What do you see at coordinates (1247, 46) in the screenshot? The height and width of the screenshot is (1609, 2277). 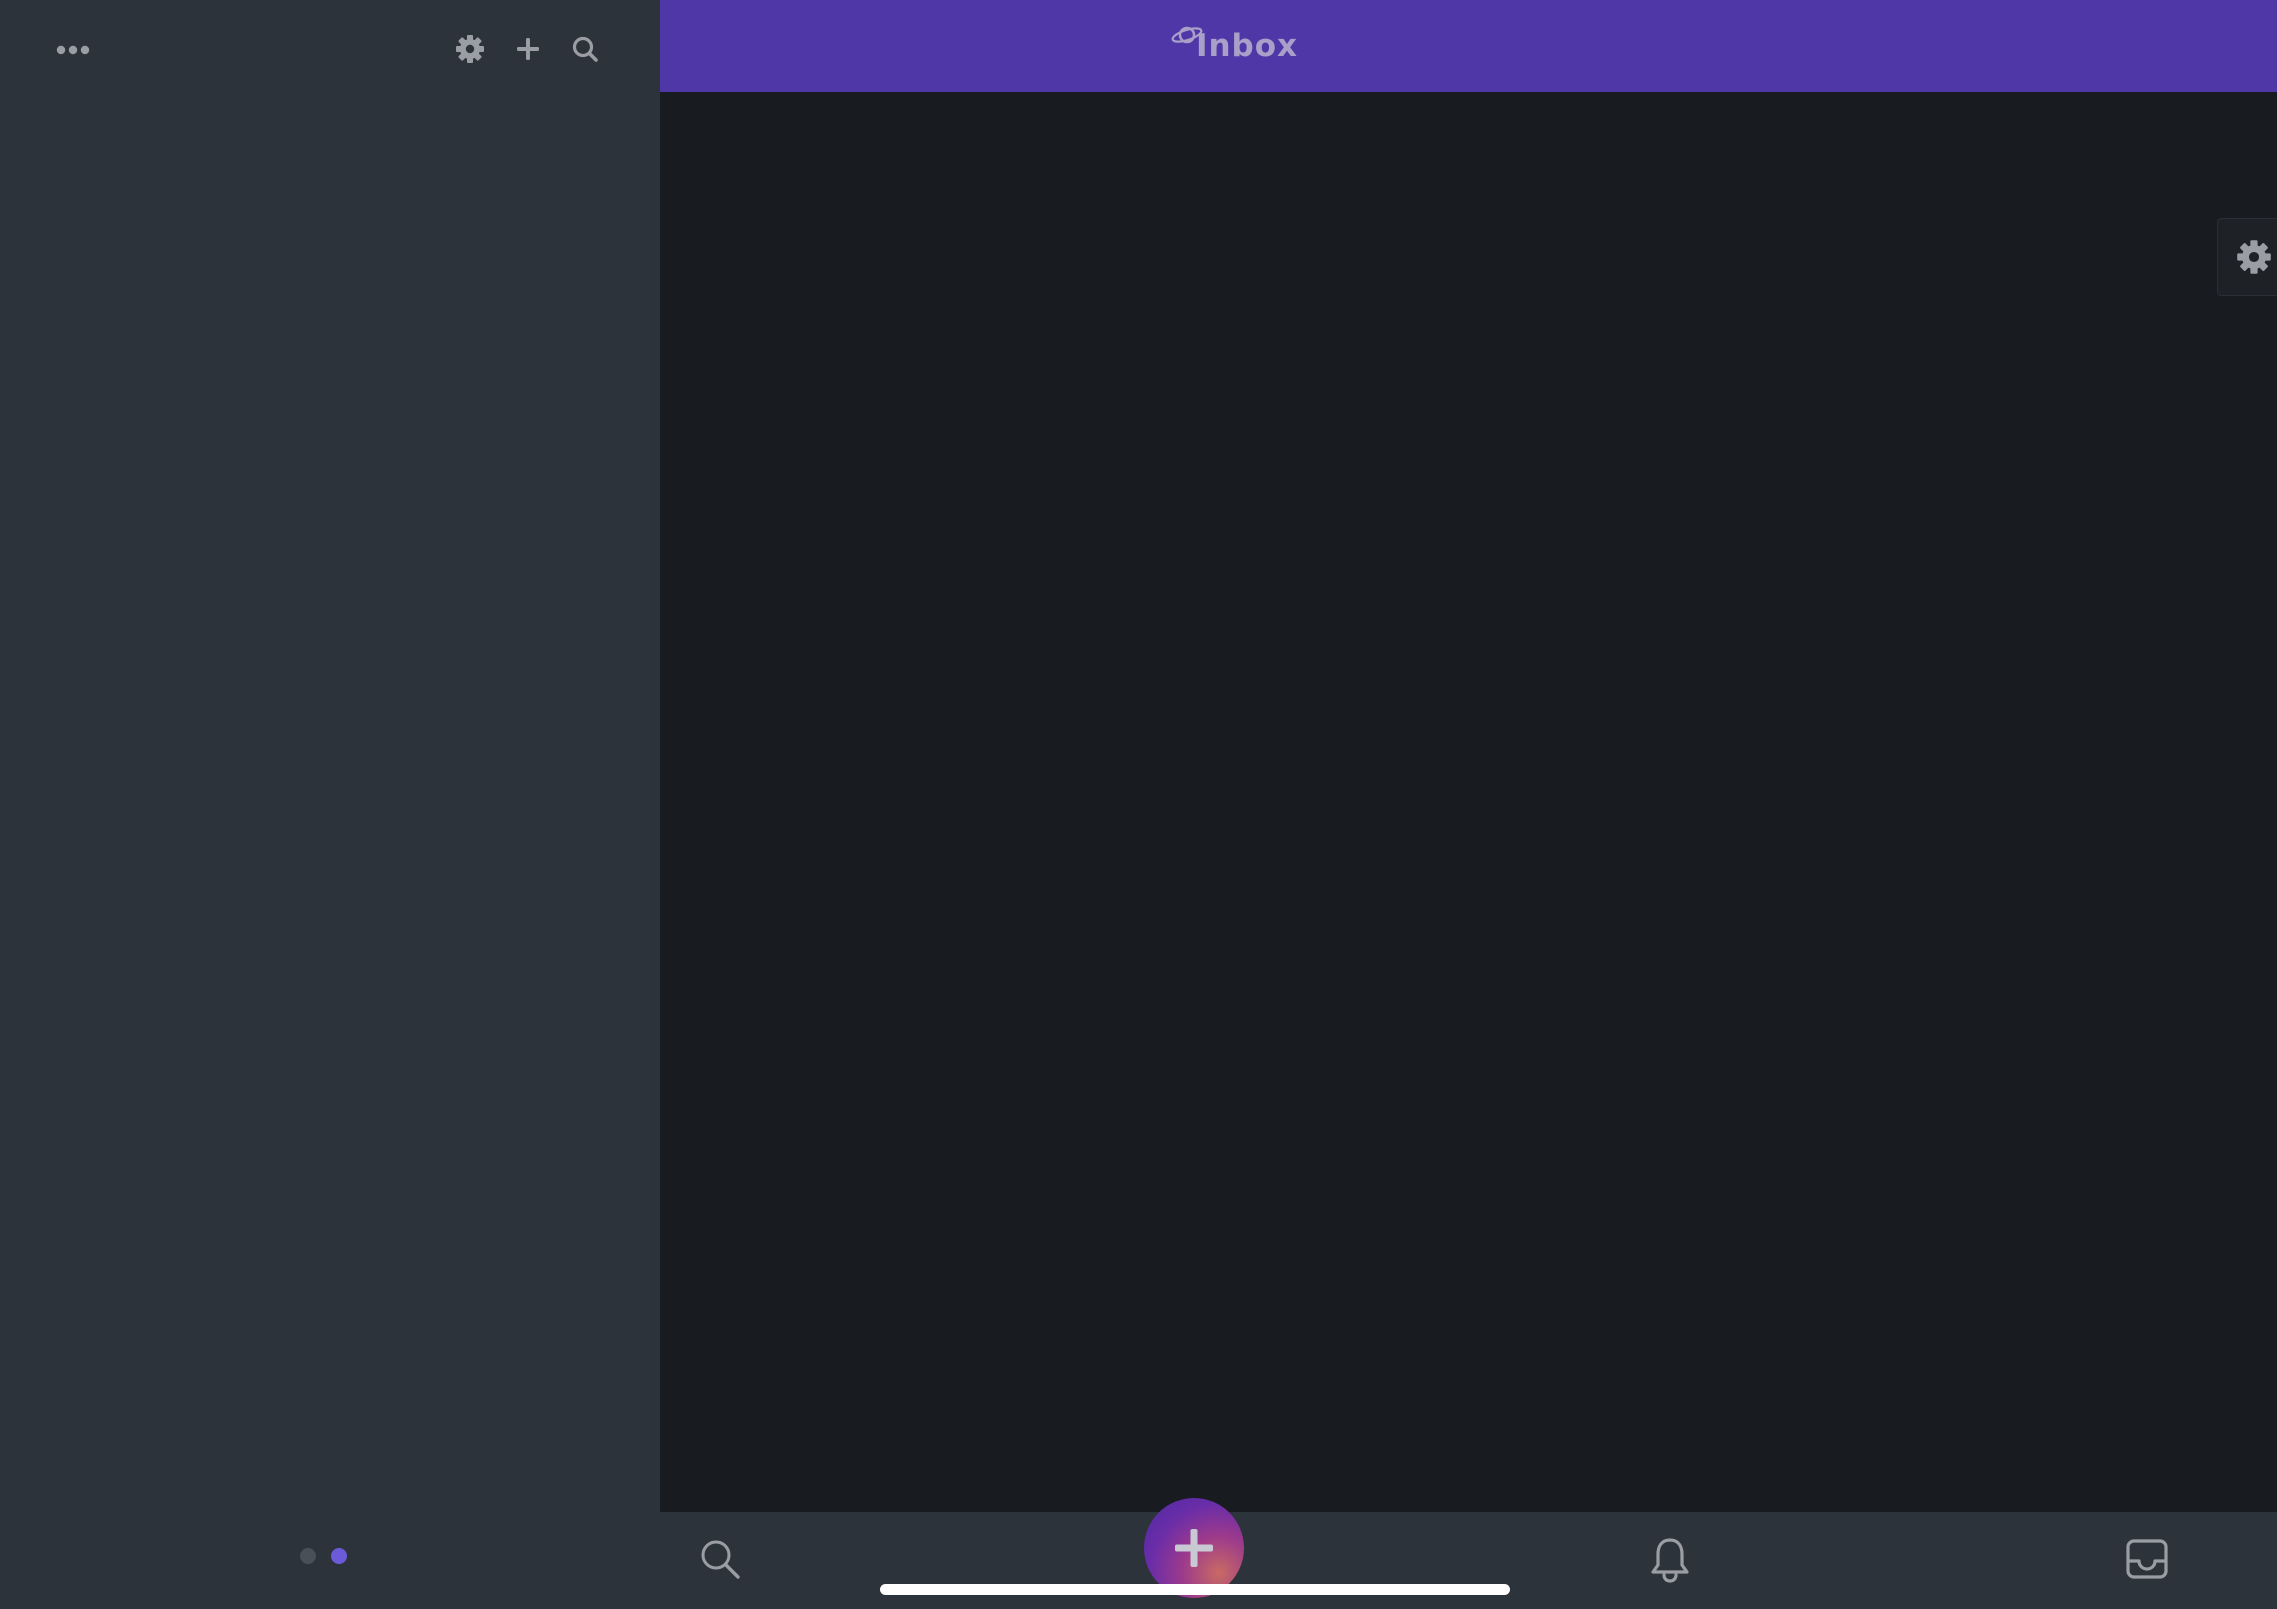 I see `page-title: Inbox` at bounding box center [1247, 46].